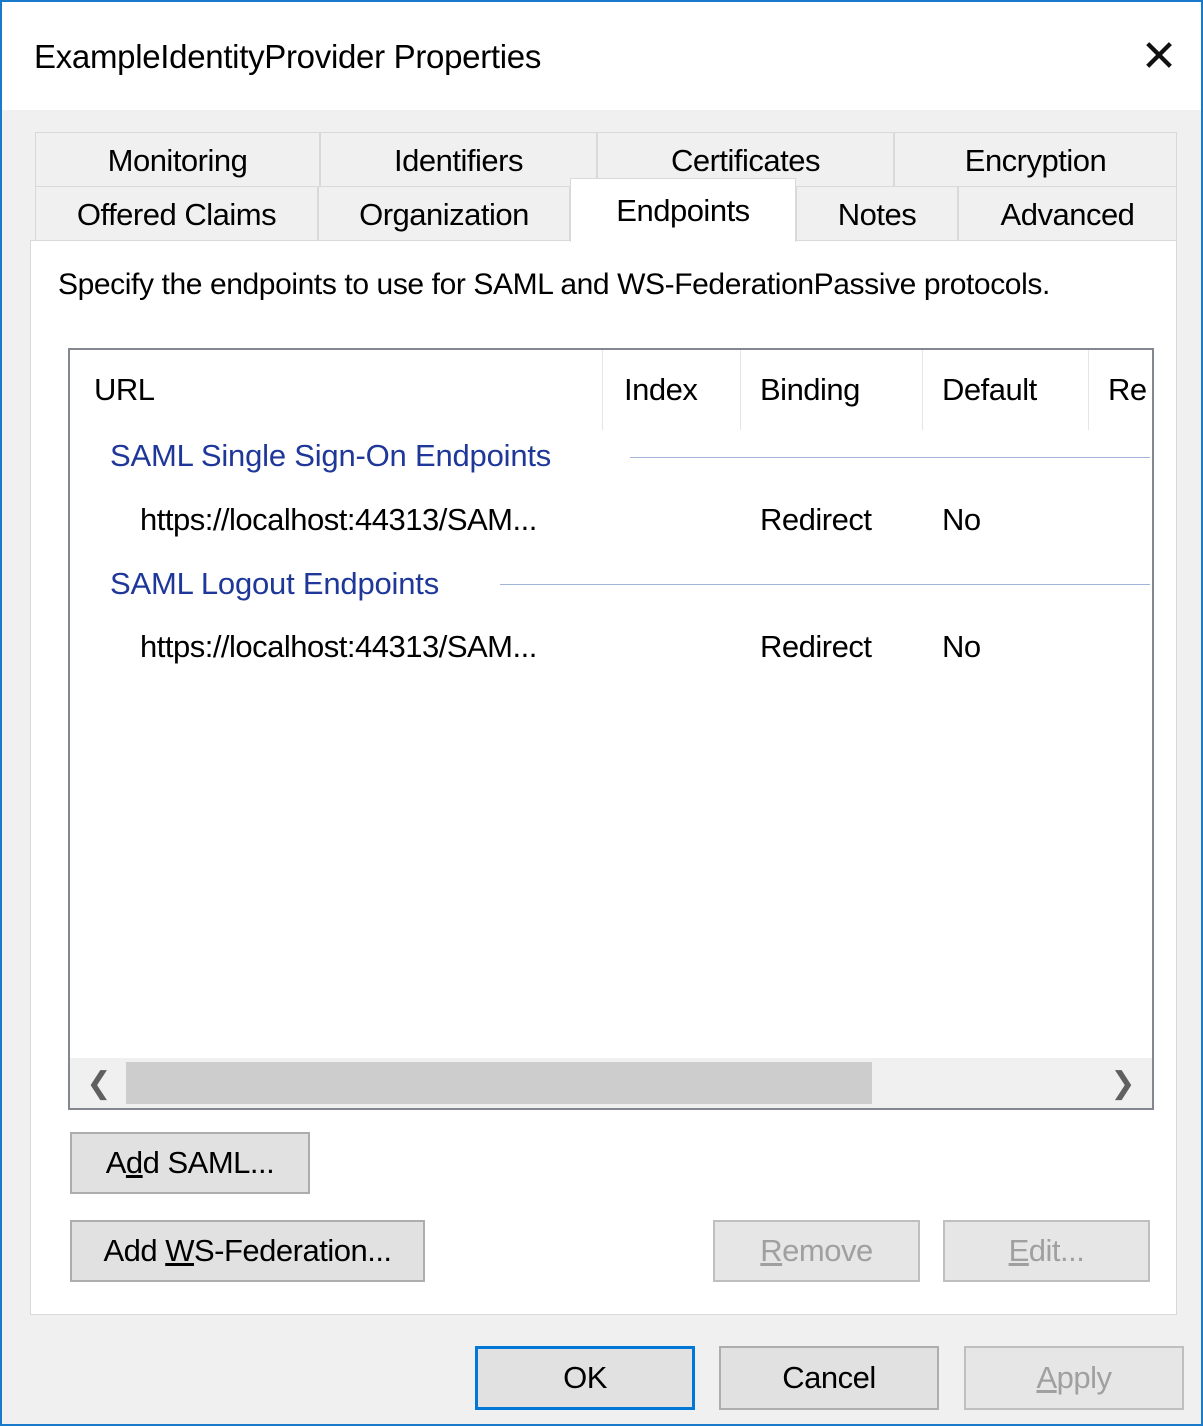  What do you see at coordinates (810, 390) in the screenshot?
I see `column-header-binding: Binding` at bounding box center [810, 390].